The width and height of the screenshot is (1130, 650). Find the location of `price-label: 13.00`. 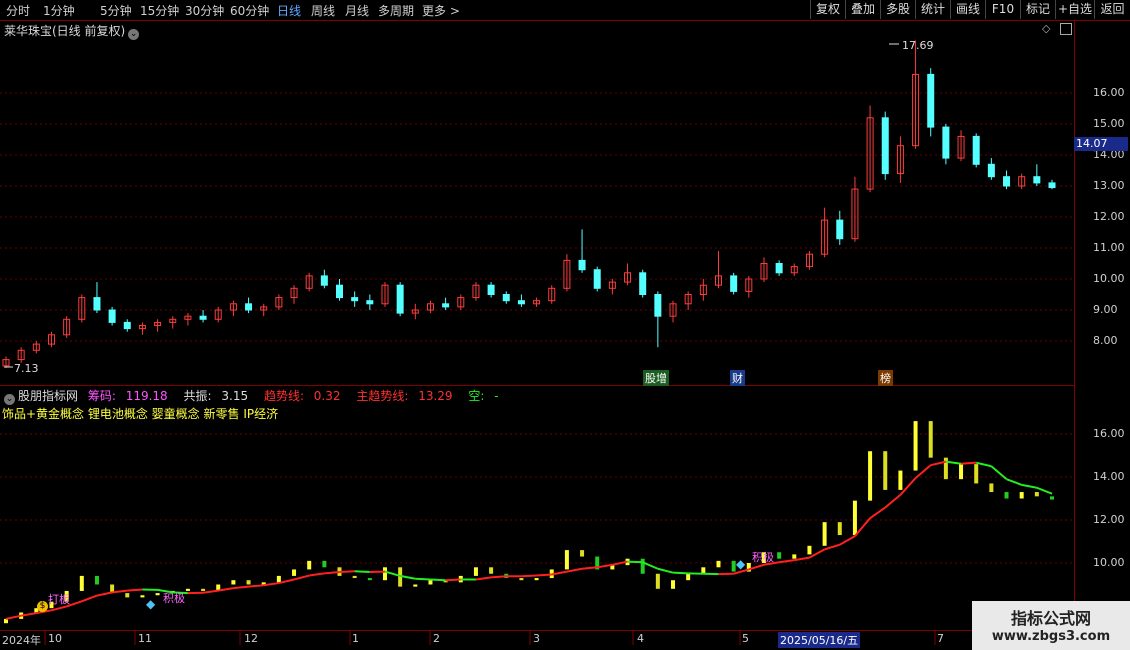

price-label: 13.00 is located at coordinates (1109, 185).